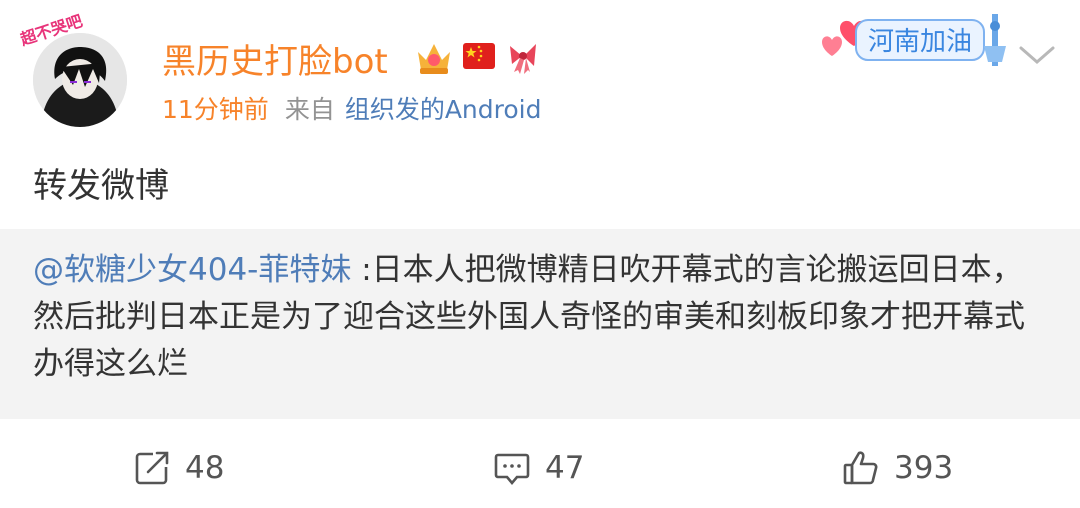  Describe the element at coordinates (479, 56) in the screenshot. I see `china-flag-icon` at that location.